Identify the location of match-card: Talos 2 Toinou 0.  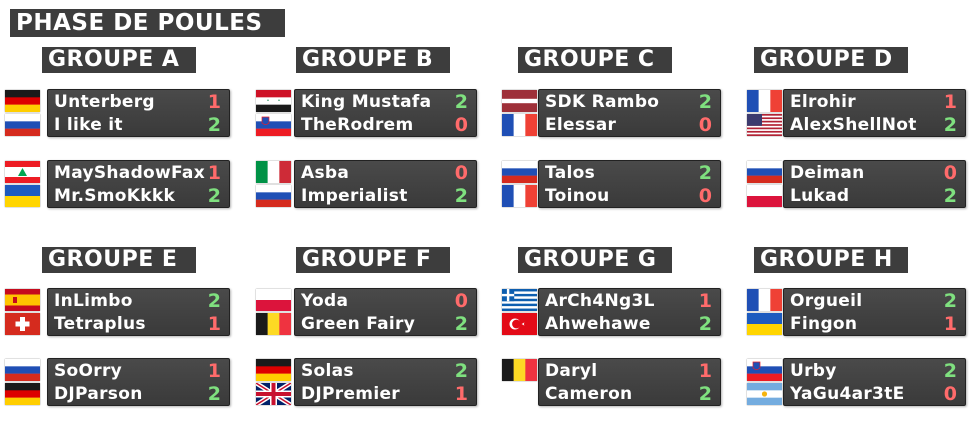
(629, 184).